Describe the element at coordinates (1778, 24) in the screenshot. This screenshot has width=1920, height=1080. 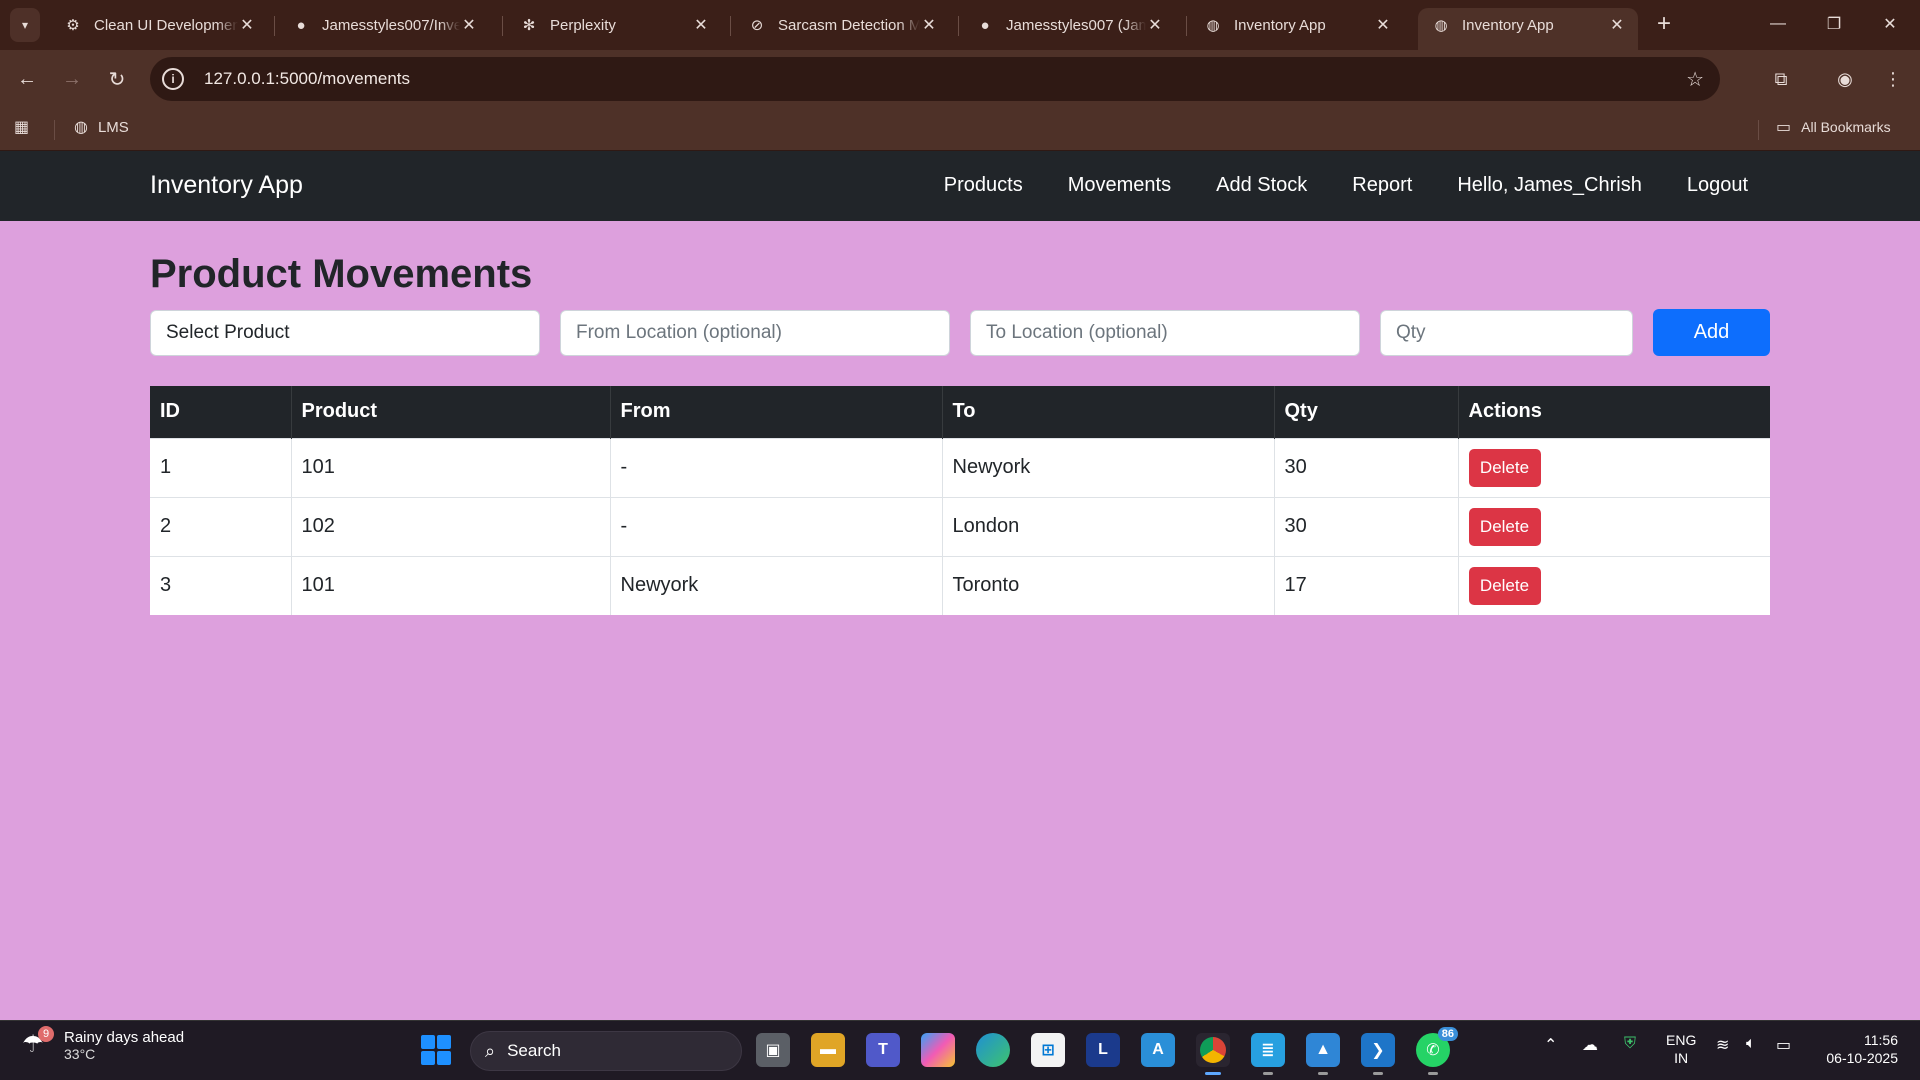
I see `minimize-icon: —` at that location.